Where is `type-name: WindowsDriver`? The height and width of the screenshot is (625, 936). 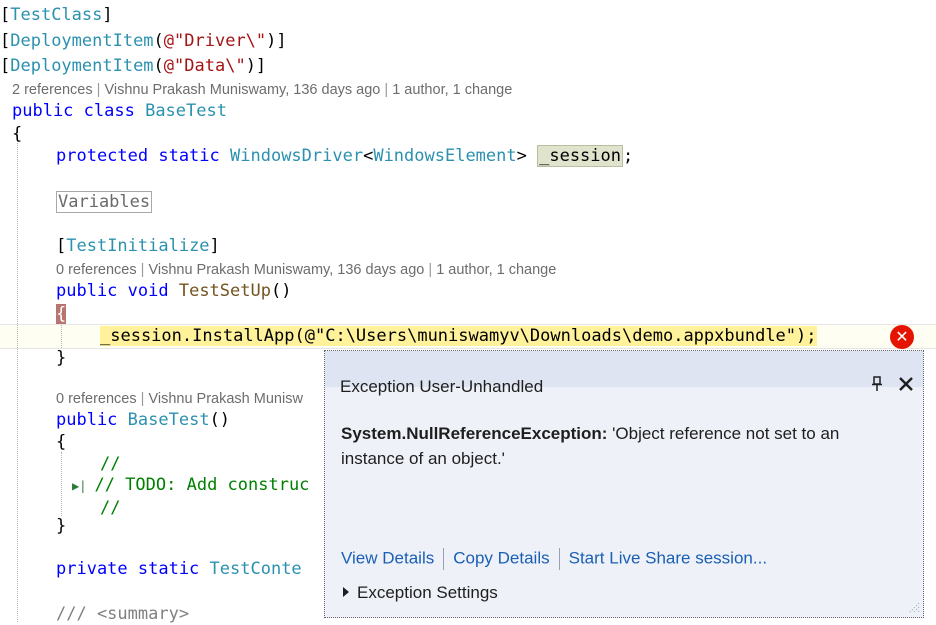 type-name: WindowsDriver is located at coordinates (297, 156).